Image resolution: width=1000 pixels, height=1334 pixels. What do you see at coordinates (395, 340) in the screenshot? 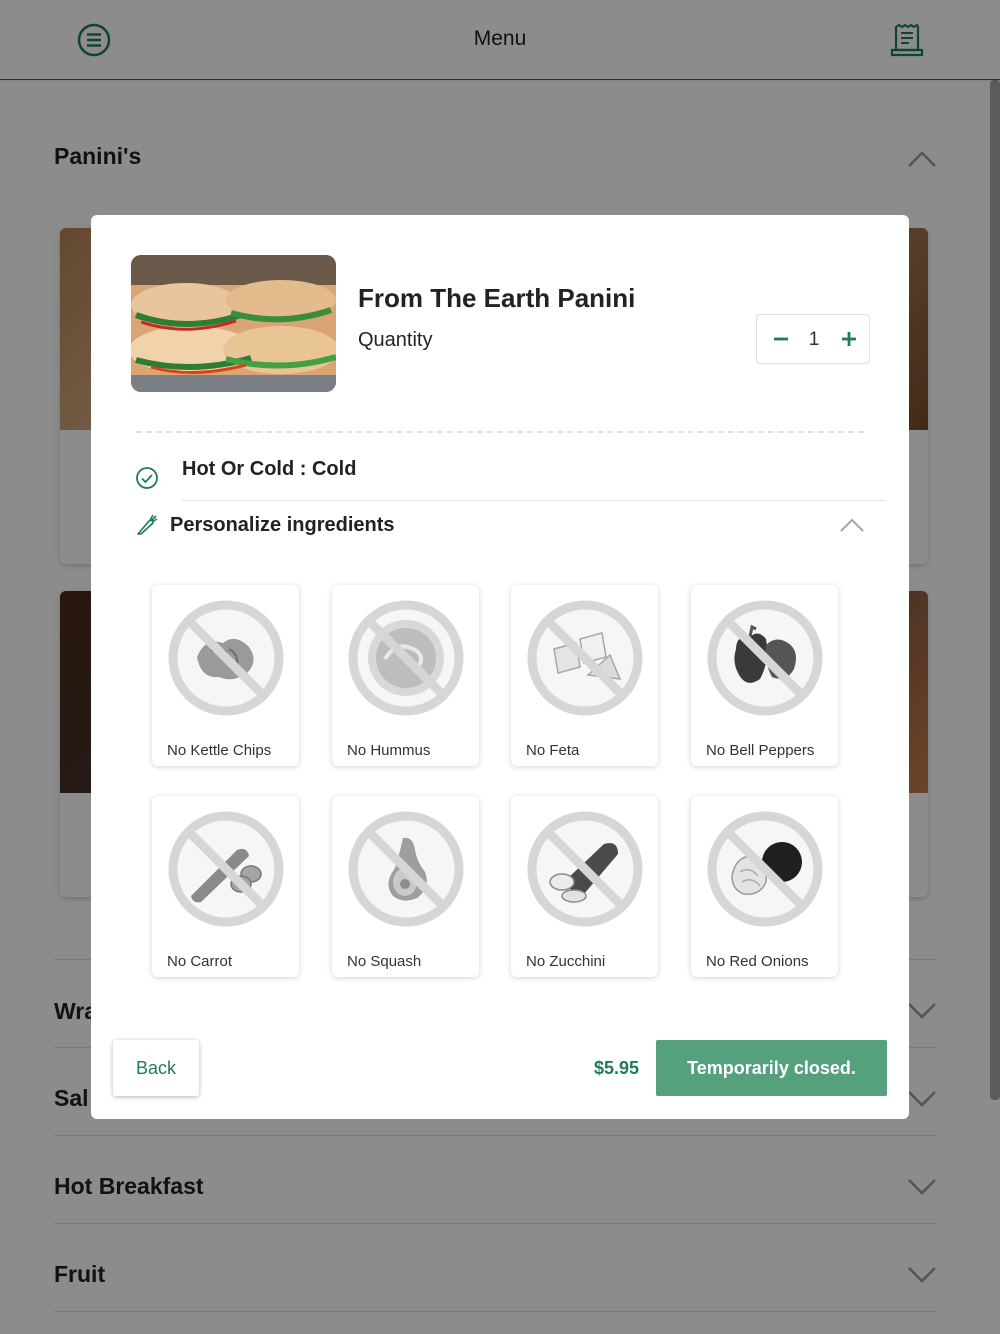
I see `quantity-label: Quantity` at bounding box center [395, 340].